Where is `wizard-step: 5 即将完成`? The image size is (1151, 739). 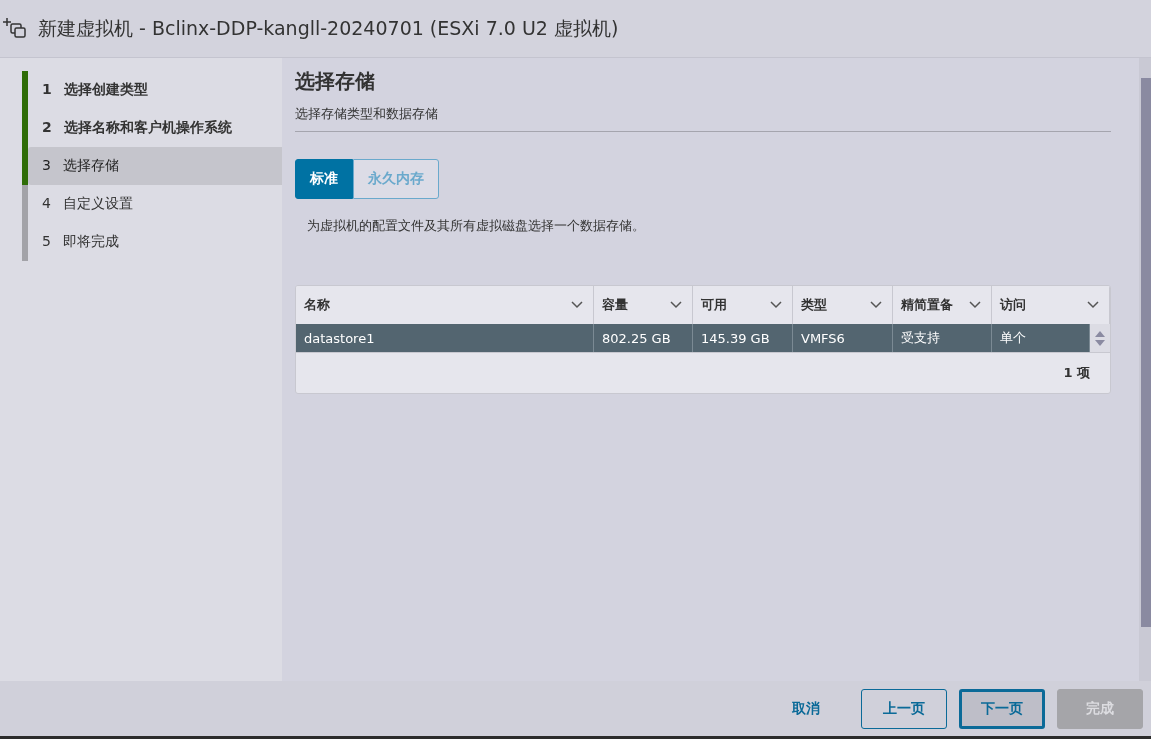
wizard-step: 5 即将完成 is located at coordinates (155, 242).